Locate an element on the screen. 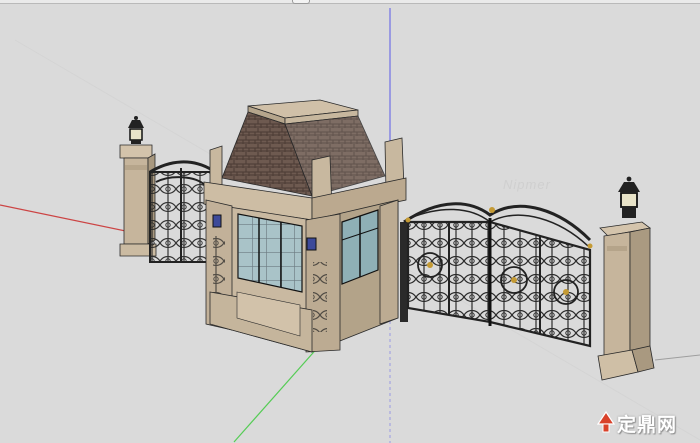  right-pillar is located at coordinates (626, 301).